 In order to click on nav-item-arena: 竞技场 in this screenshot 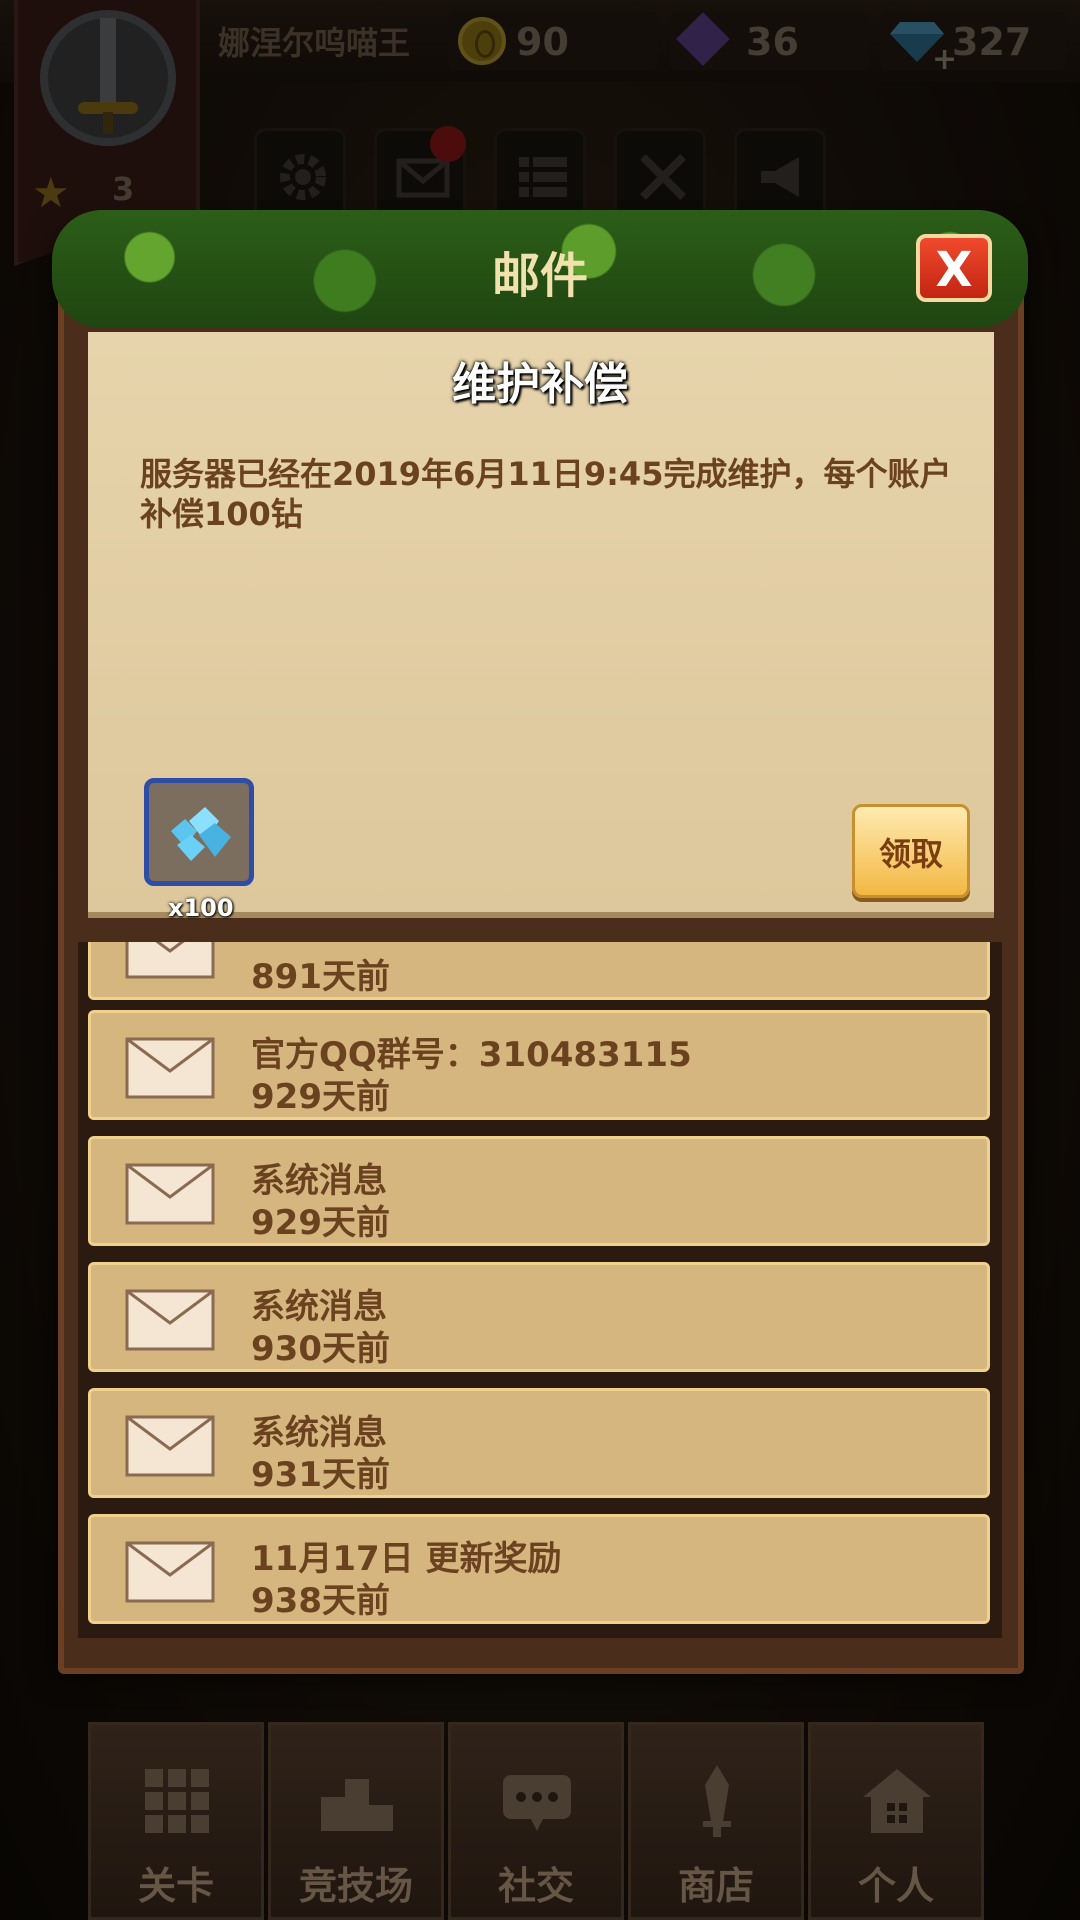, I will do `click(356, 1821)`.